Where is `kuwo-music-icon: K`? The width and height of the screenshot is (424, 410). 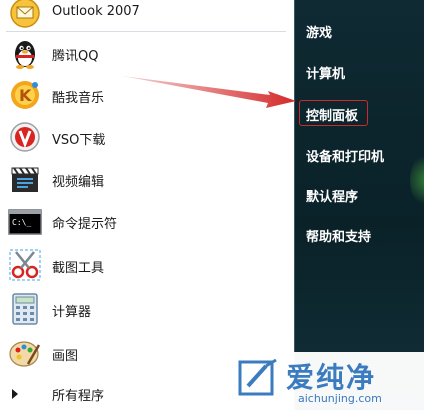 kuwo-music-icon: K is located at coordinates (25, 95).